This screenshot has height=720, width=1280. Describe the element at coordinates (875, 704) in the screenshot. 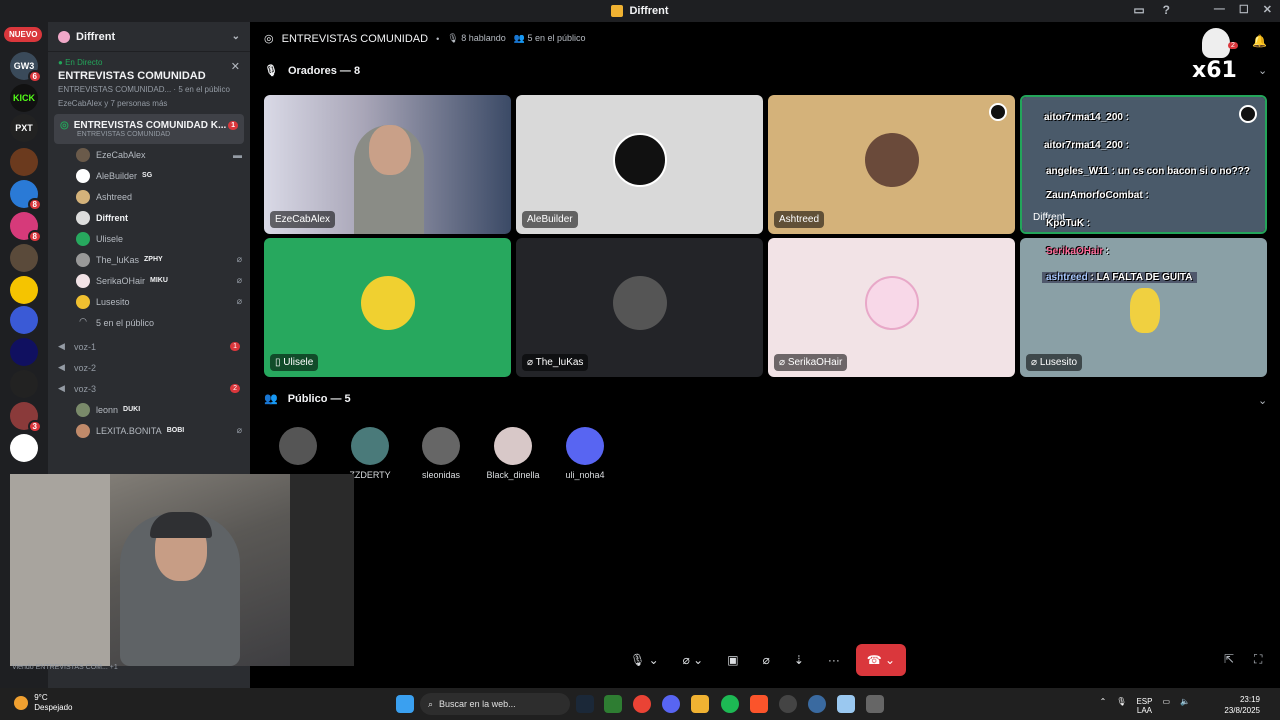

I see `settings-icon` at that location.